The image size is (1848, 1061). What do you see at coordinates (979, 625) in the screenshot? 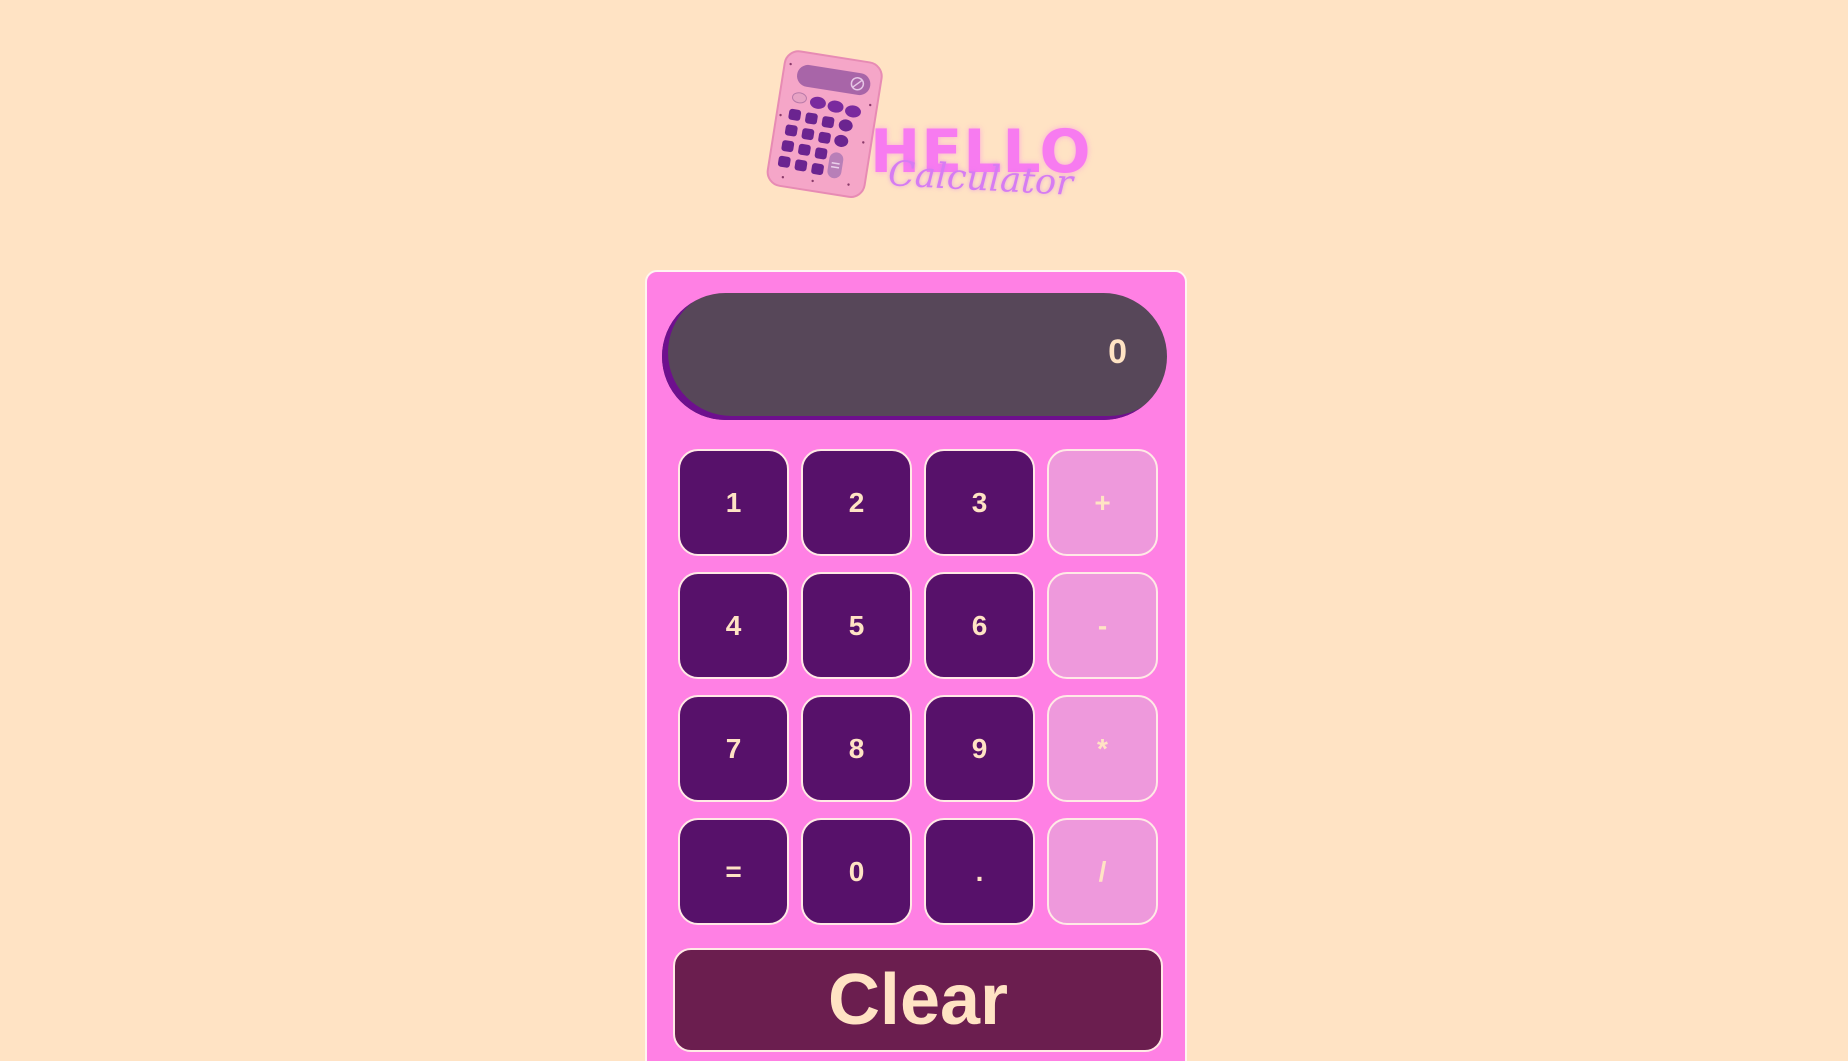
I see `key-6: 6` at bounding box center [979, 625].